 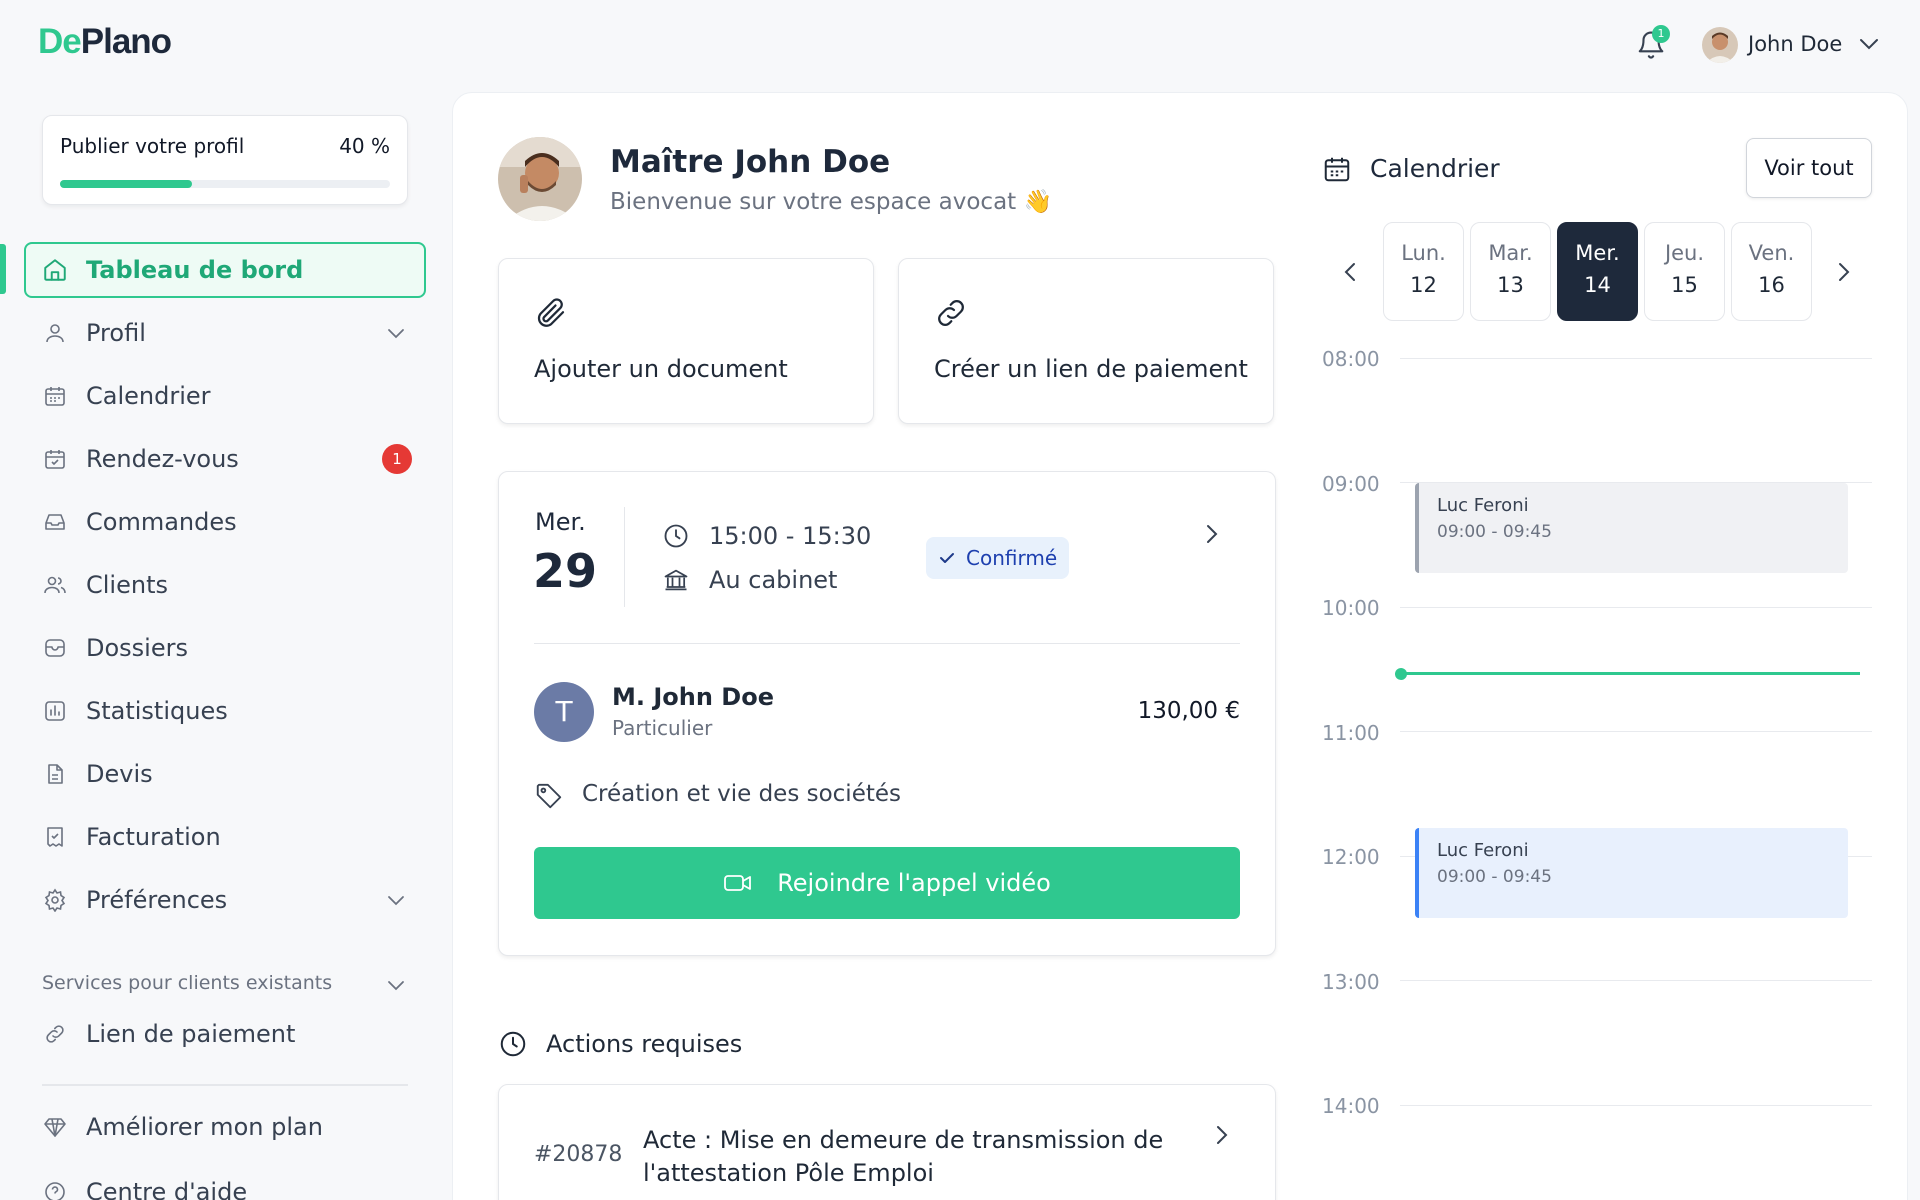 I want to click on diamond-icon, so click(x=55, y=1127).